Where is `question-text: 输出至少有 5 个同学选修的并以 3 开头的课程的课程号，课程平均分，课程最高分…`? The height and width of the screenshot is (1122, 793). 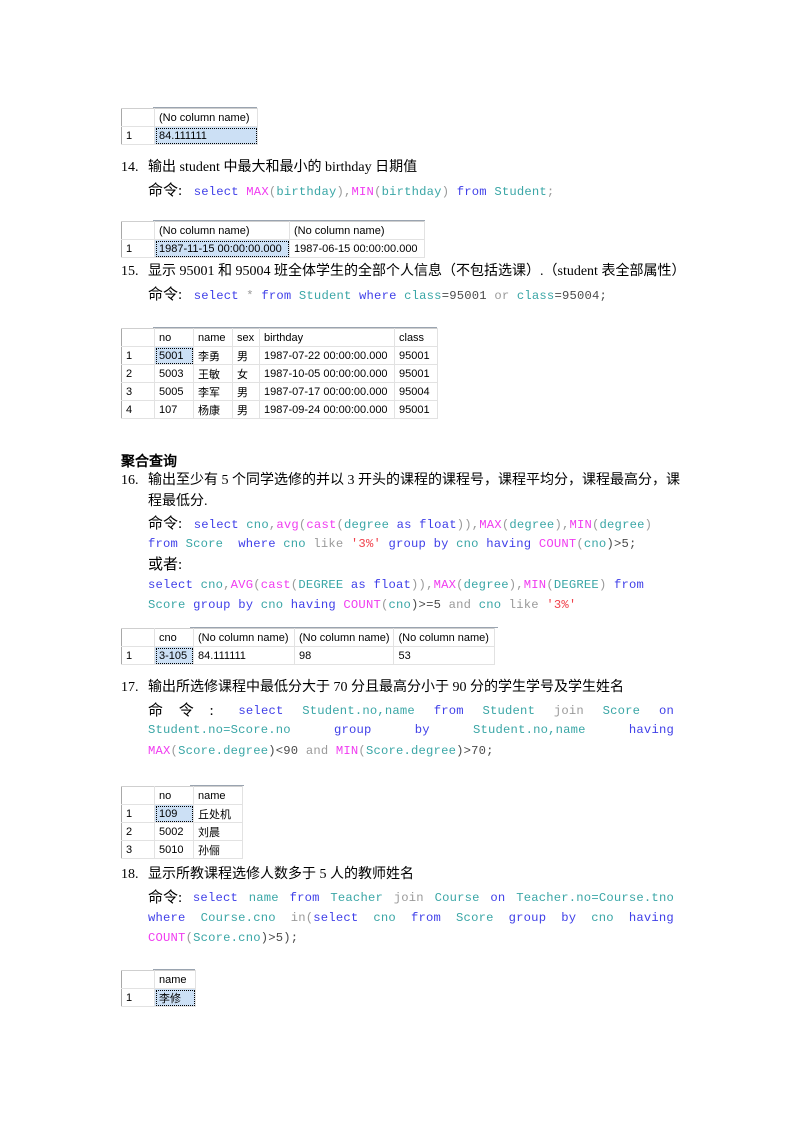
question-text: 输出至少有 5 个同学选修的并以 3 开头的课程的课程号，课程平均分，课程最高分… is located at coordinates (414, 480).